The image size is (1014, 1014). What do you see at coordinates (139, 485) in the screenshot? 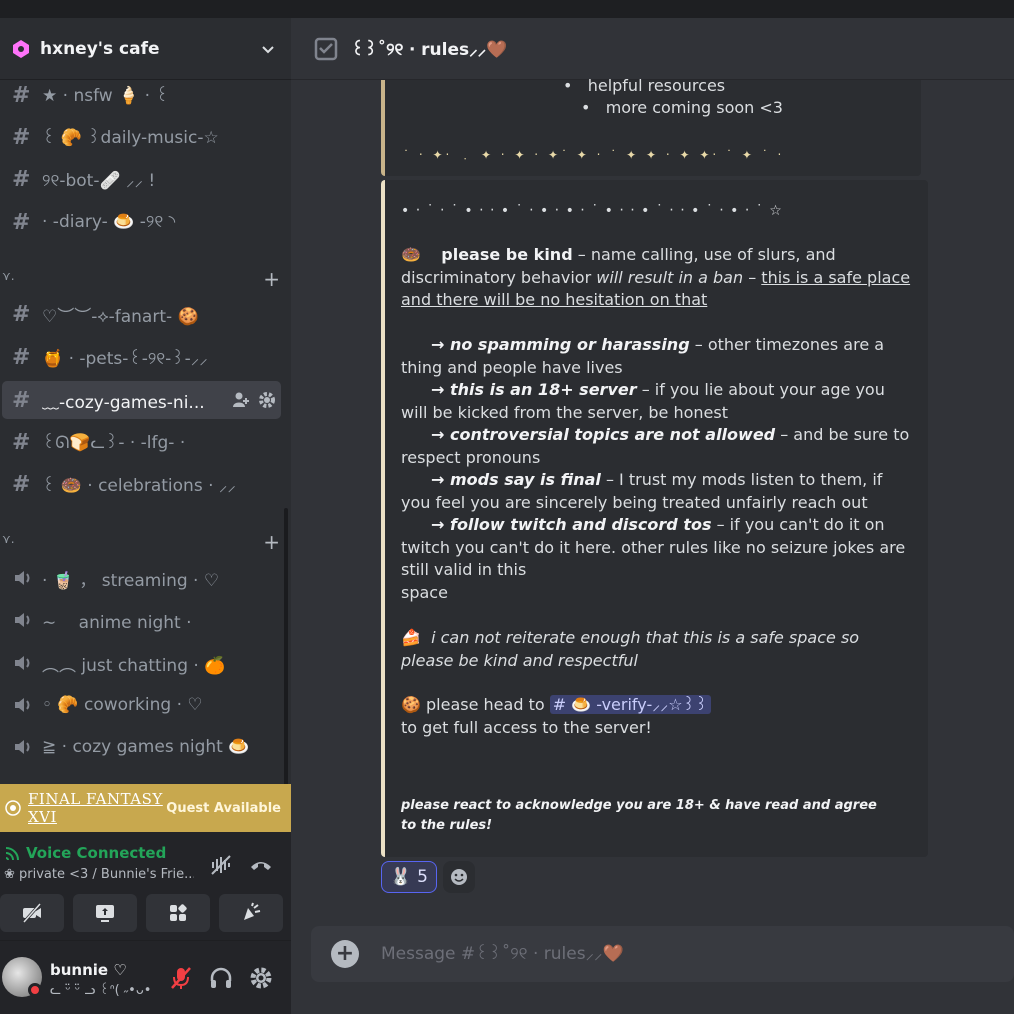
I see `channel-label: ꒰ 🍩 ‧ celebrations ‧ ⸝⸝` at bounding box center [139, 485].